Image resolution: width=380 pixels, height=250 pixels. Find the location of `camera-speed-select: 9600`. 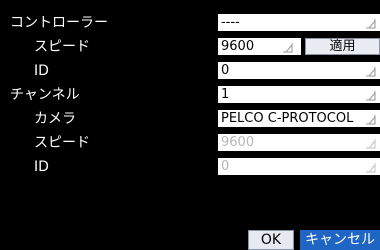

camera-speed-select: 9600 is located at coordinates (299, 142).